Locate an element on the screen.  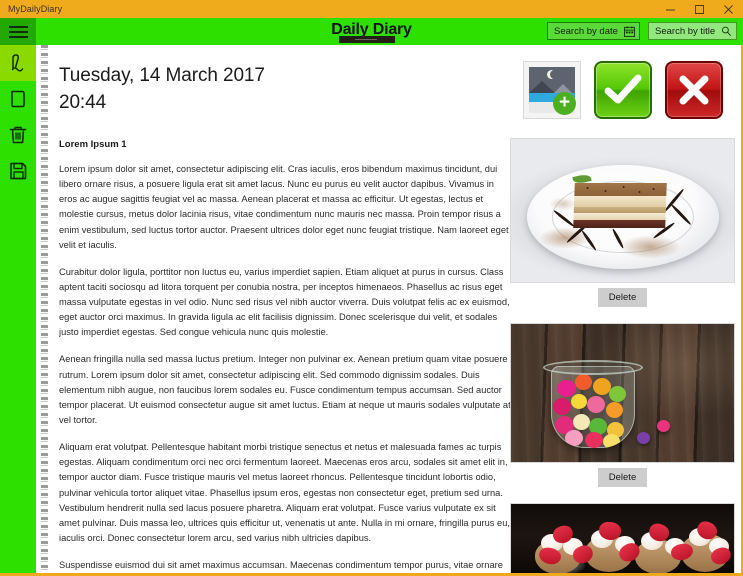
cancel-button is located at coordinates (694, 90).